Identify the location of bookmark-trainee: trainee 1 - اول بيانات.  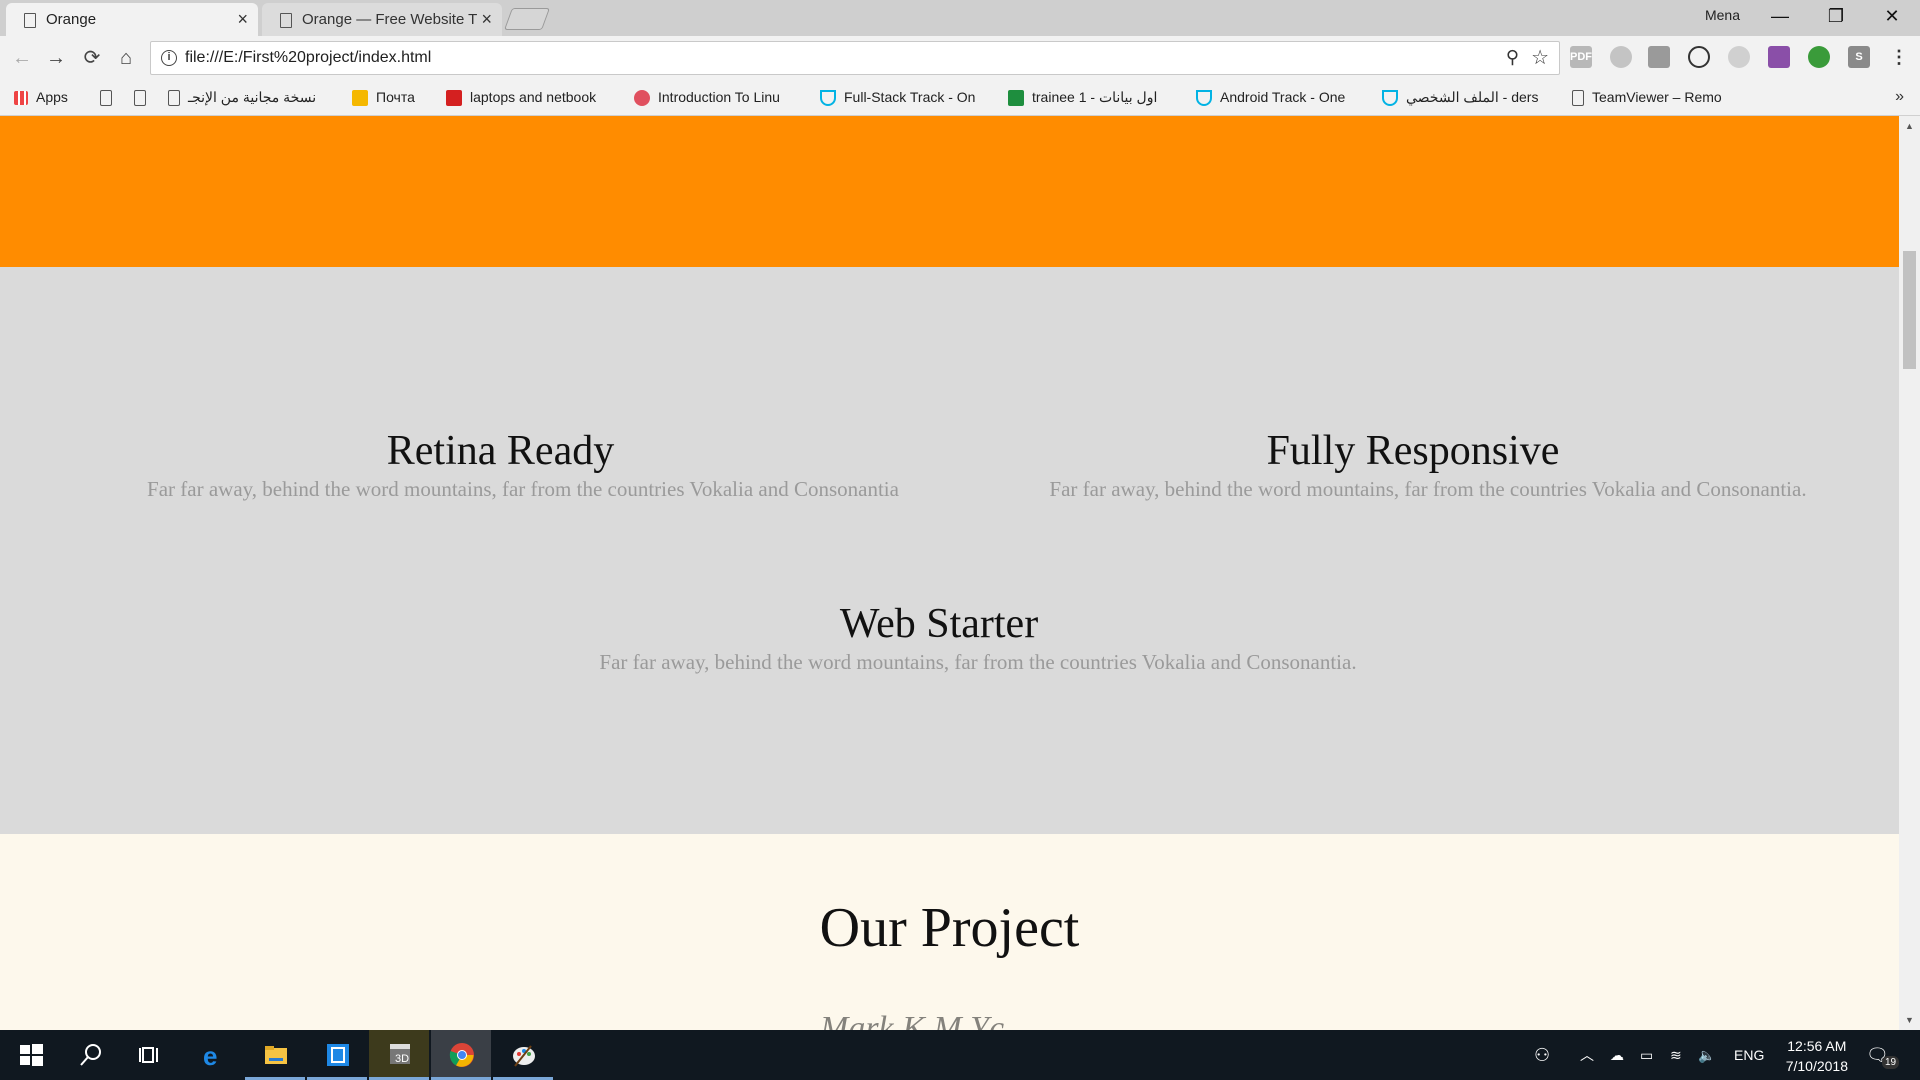
(1094, 98).